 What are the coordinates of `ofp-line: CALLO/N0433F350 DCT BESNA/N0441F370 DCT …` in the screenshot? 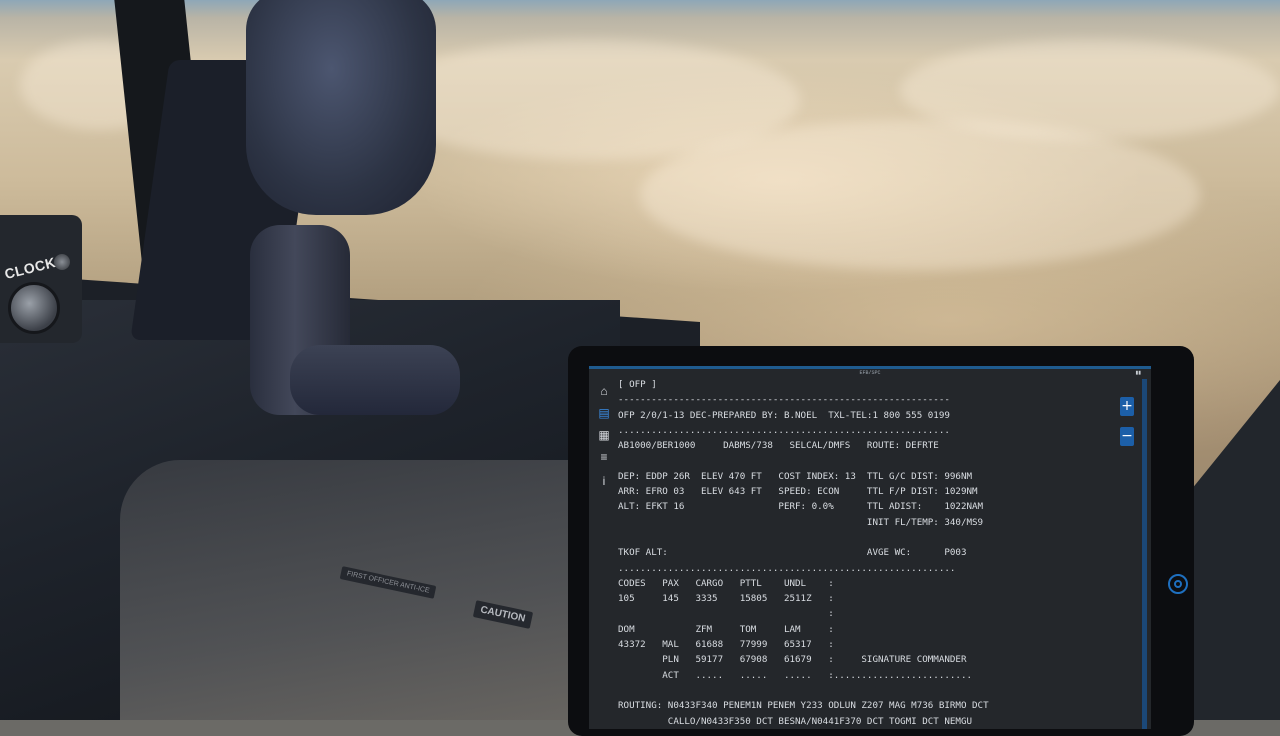 It's located at (795, 721).